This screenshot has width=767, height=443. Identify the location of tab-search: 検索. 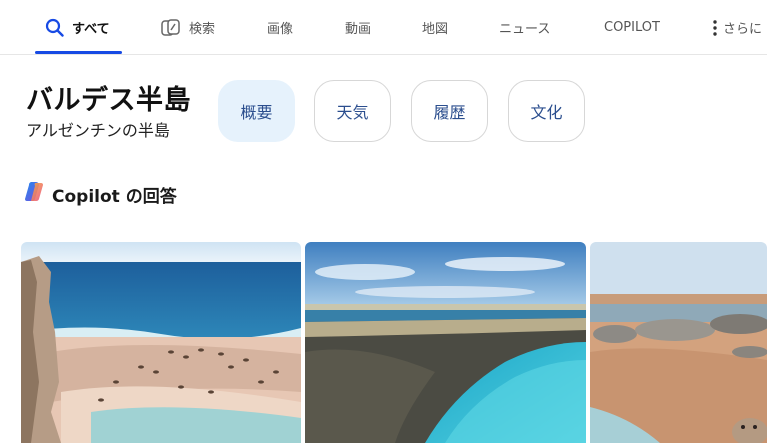
(188, 27).